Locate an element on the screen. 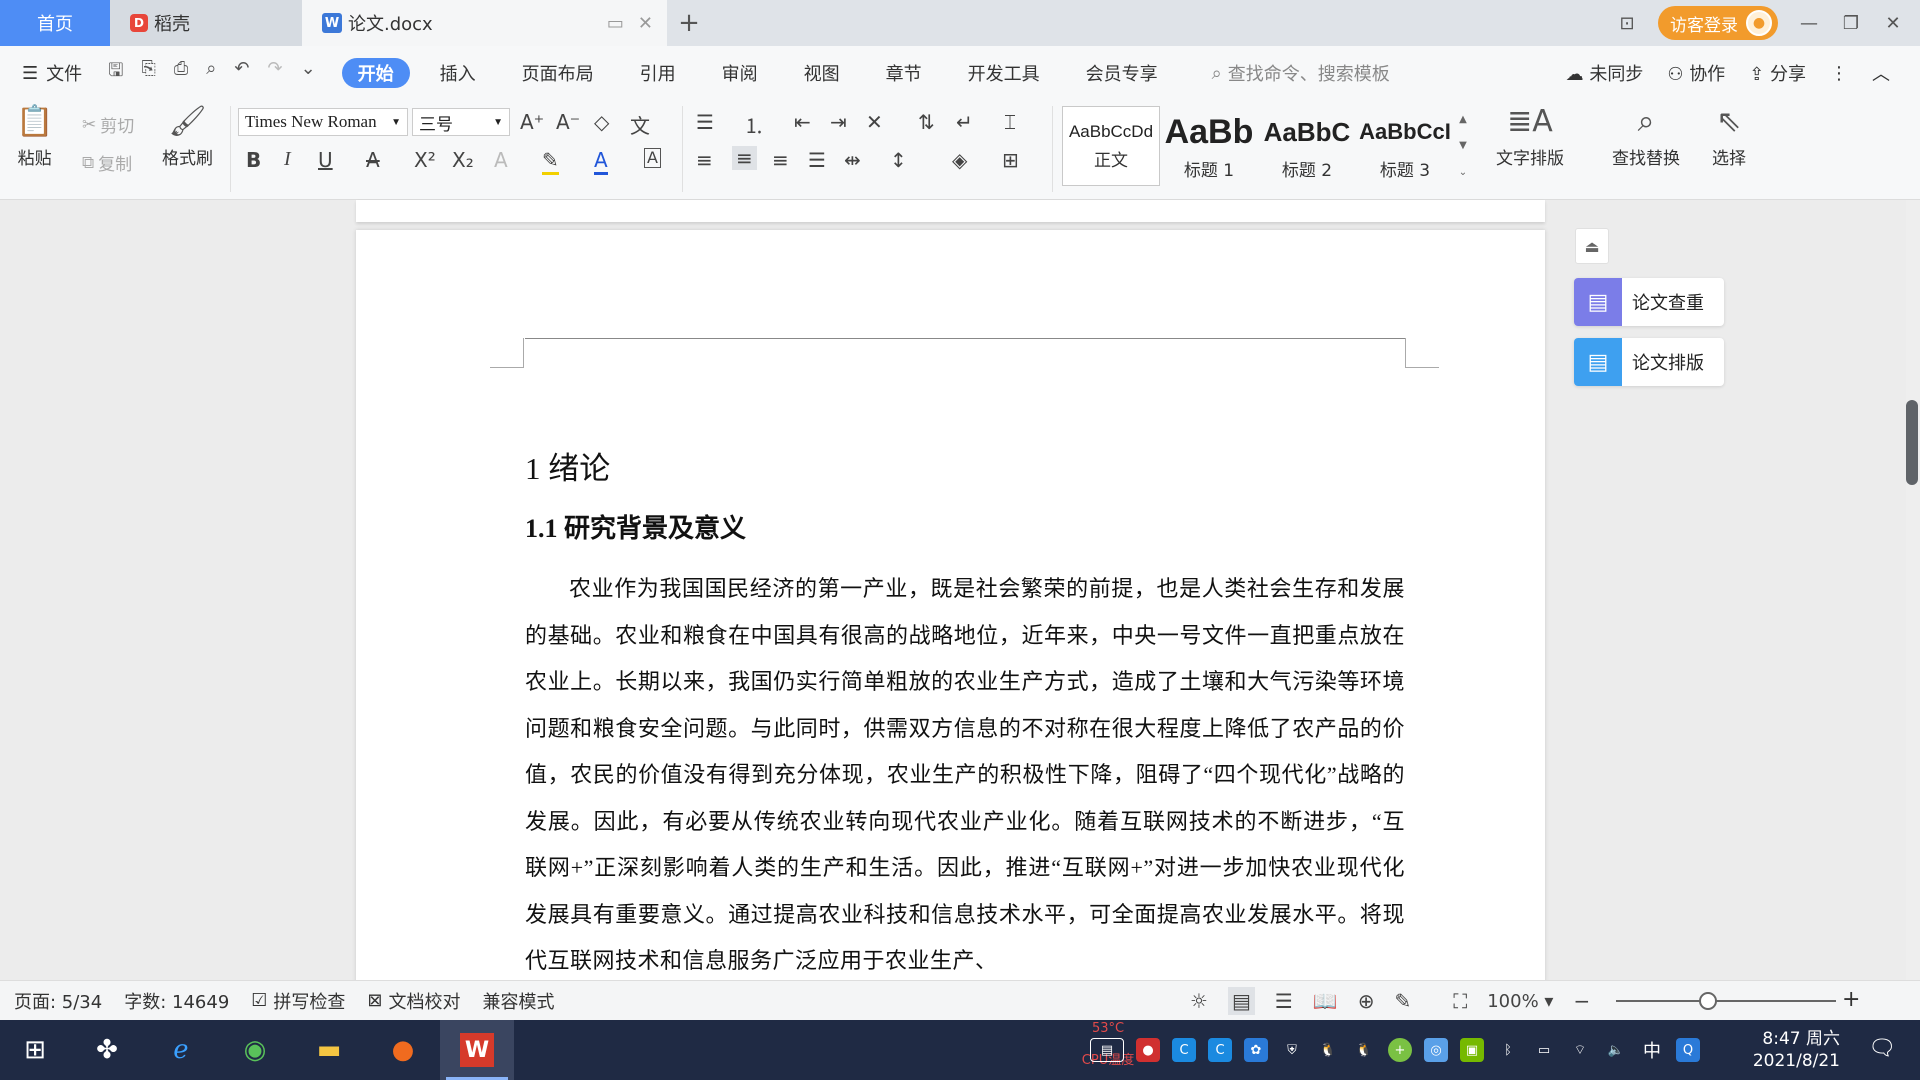 This screenshot has height=1080, width=1920. visitor-login-button: 访客登录 ● is located at coordinates (1718, 23).